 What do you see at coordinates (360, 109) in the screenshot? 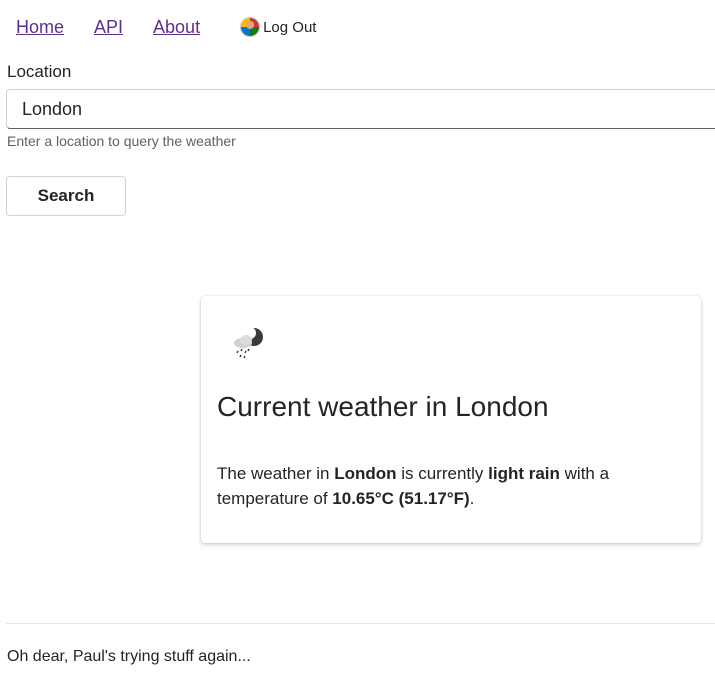
I see `location-input` at bounding box center [360, 109].